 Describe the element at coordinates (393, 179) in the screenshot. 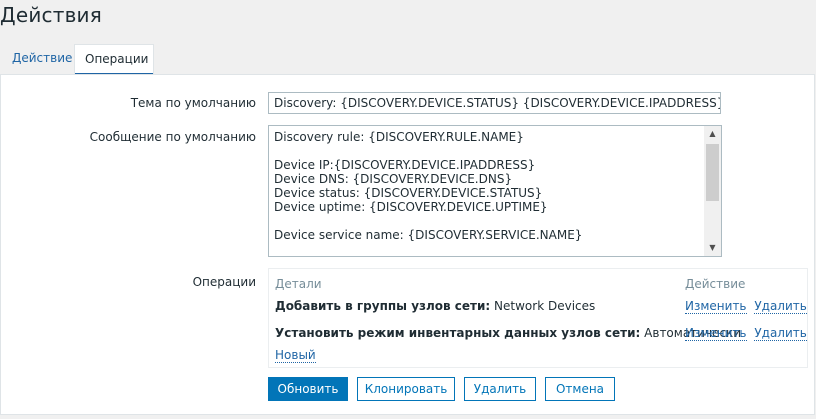

I see `message-line: Device DNS: {DISCOVERY.DEVICE.DNS}` at that location.